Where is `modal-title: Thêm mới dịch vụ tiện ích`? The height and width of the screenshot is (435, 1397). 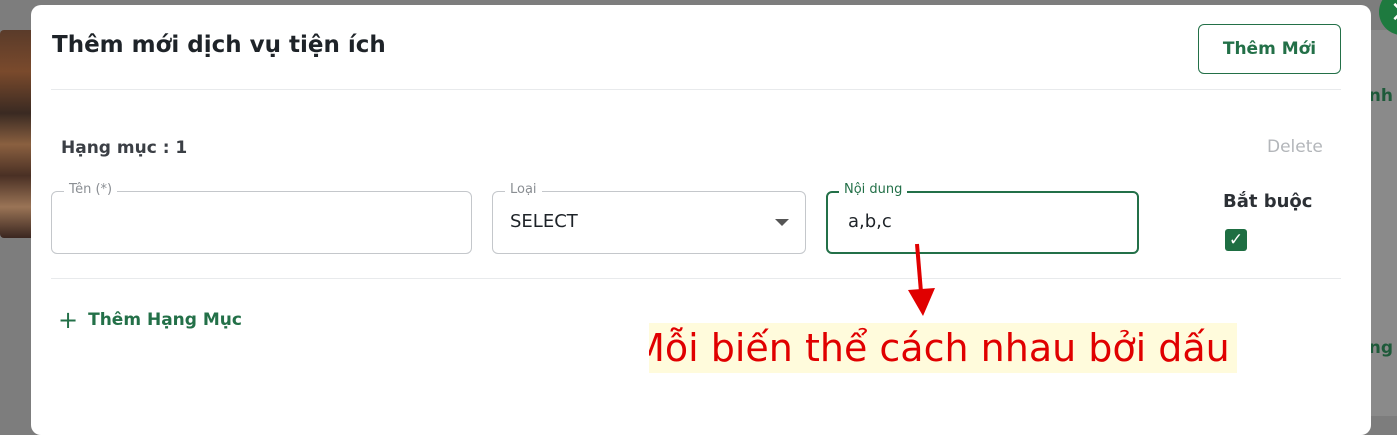 modal-title: Thêm mới dịch vụ tiện ích is located at coordinates (219, 45).